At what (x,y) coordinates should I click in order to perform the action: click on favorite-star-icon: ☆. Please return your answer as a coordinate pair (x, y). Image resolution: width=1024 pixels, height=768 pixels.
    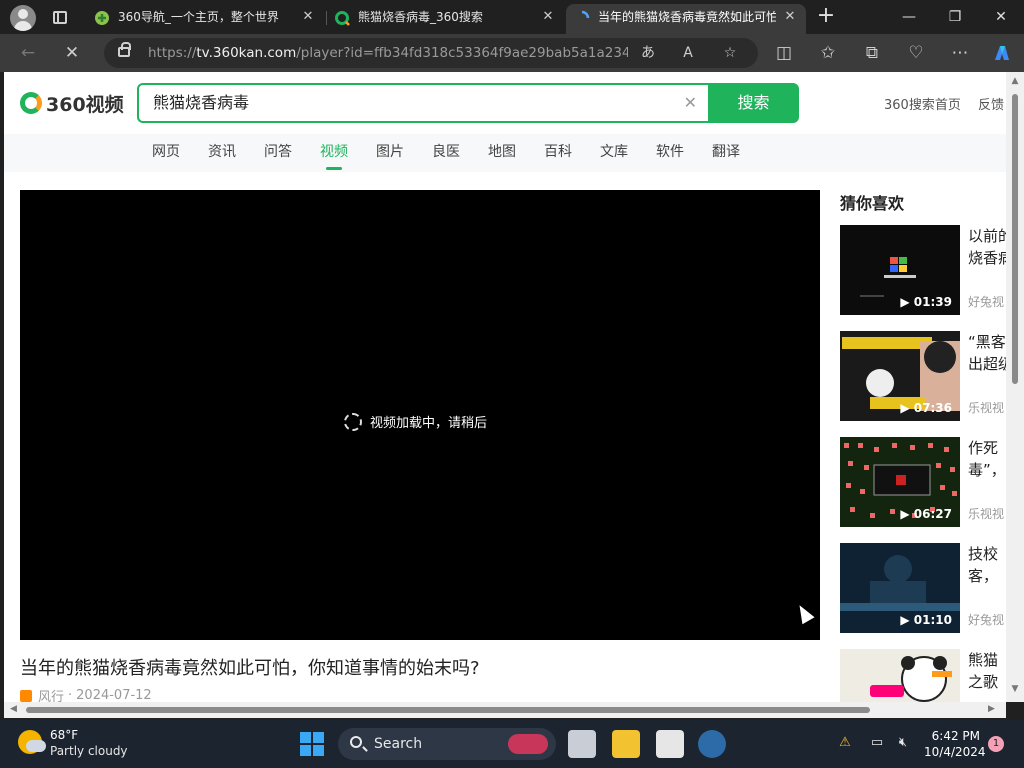
    Looking at the image, I should click on (730, 53).